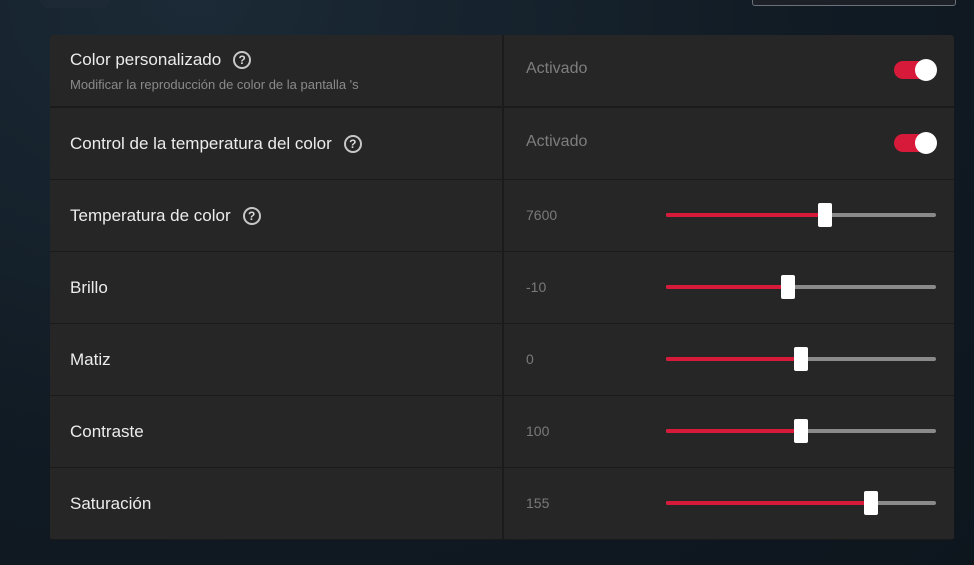 This screenshot has width=974, height=565. I want to click on color-temperature-slider, so click(801, 215).